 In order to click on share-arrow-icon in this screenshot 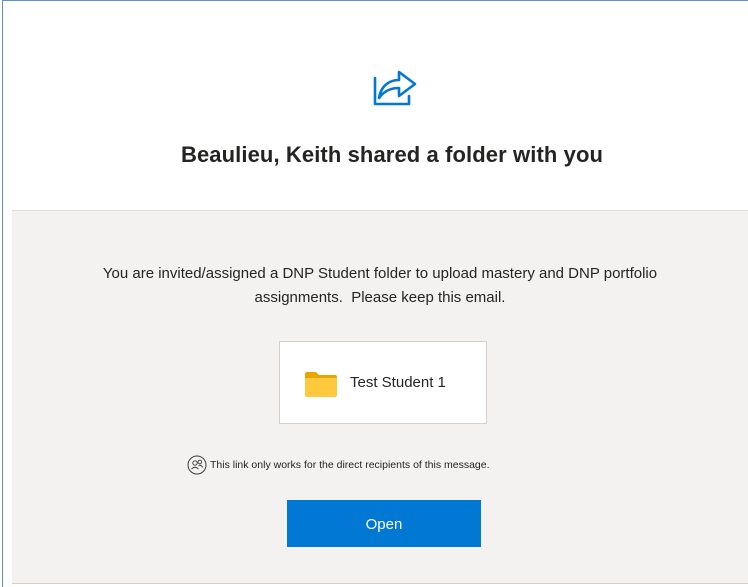, I will do `click(395, 88)`.